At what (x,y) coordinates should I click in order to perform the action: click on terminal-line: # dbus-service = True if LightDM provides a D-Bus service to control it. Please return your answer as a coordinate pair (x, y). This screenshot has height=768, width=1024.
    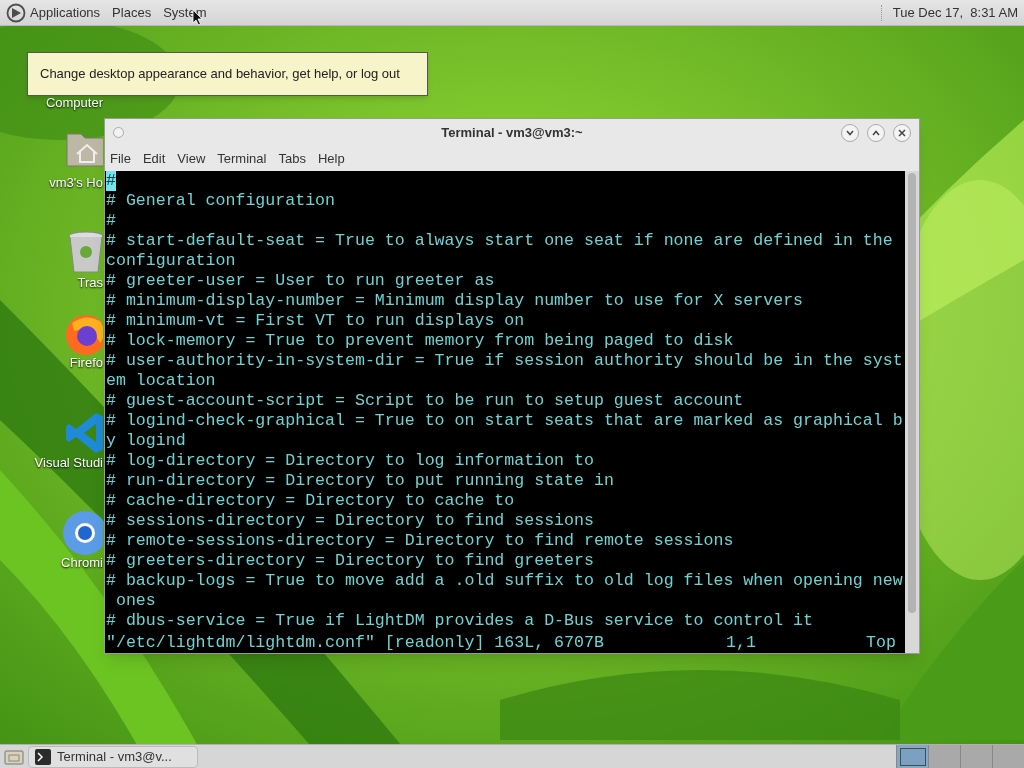
    Looking at the image, I should click on (459, 620).